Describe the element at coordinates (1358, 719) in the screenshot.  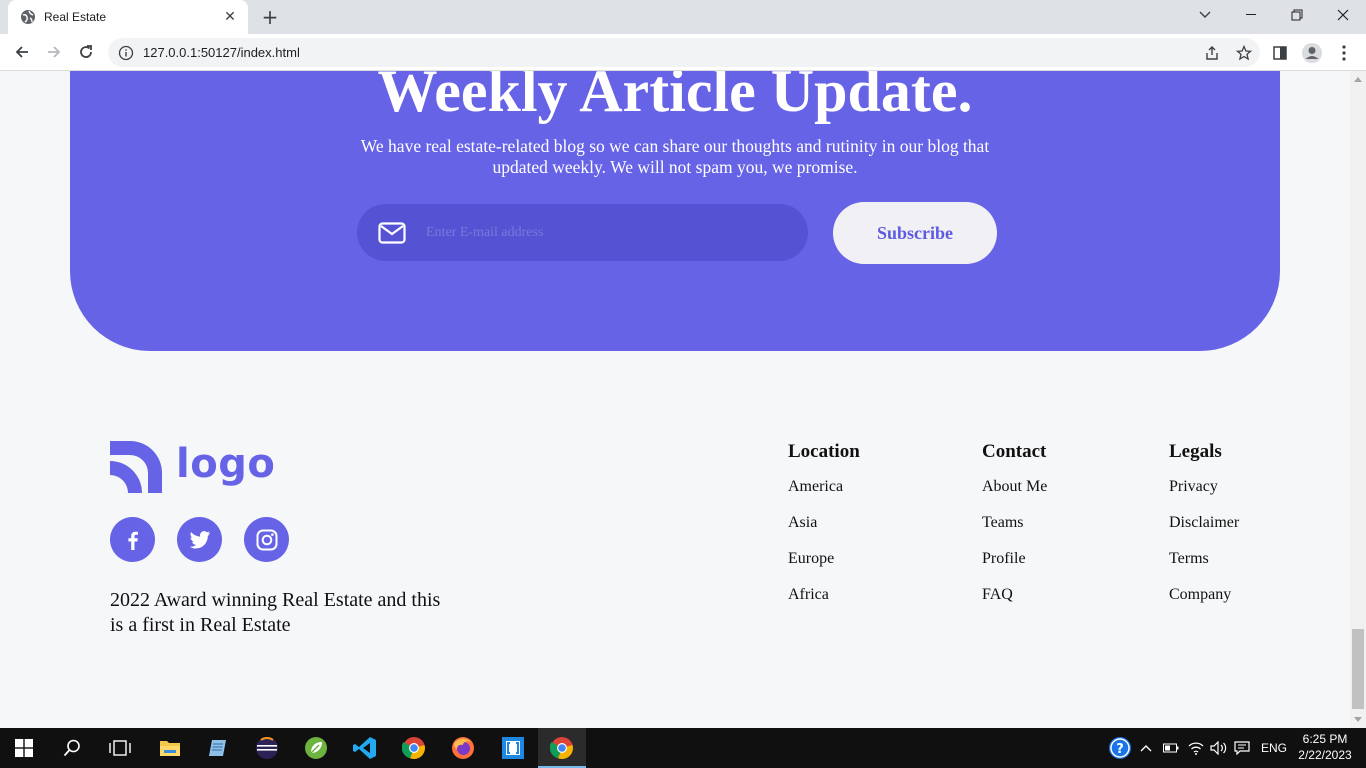
I see `scroll-down-arrow-icon` at that location.